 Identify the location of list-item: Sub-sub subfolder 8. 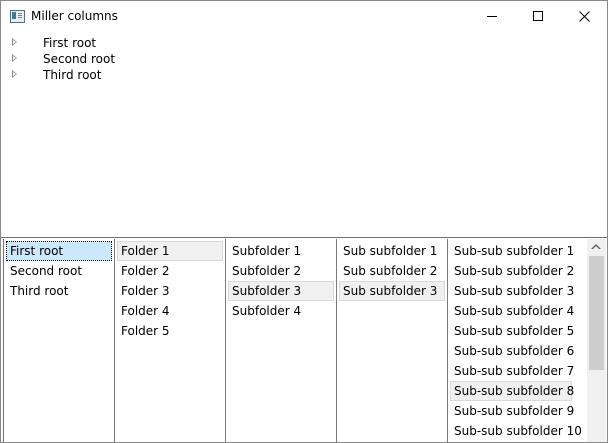
(512, 391).